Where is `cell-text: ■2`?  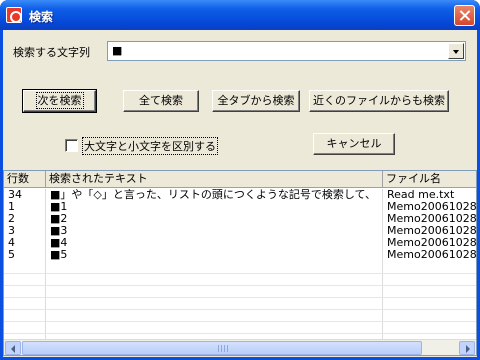 cell-text: ■2 is located at coordinates (59, 219).